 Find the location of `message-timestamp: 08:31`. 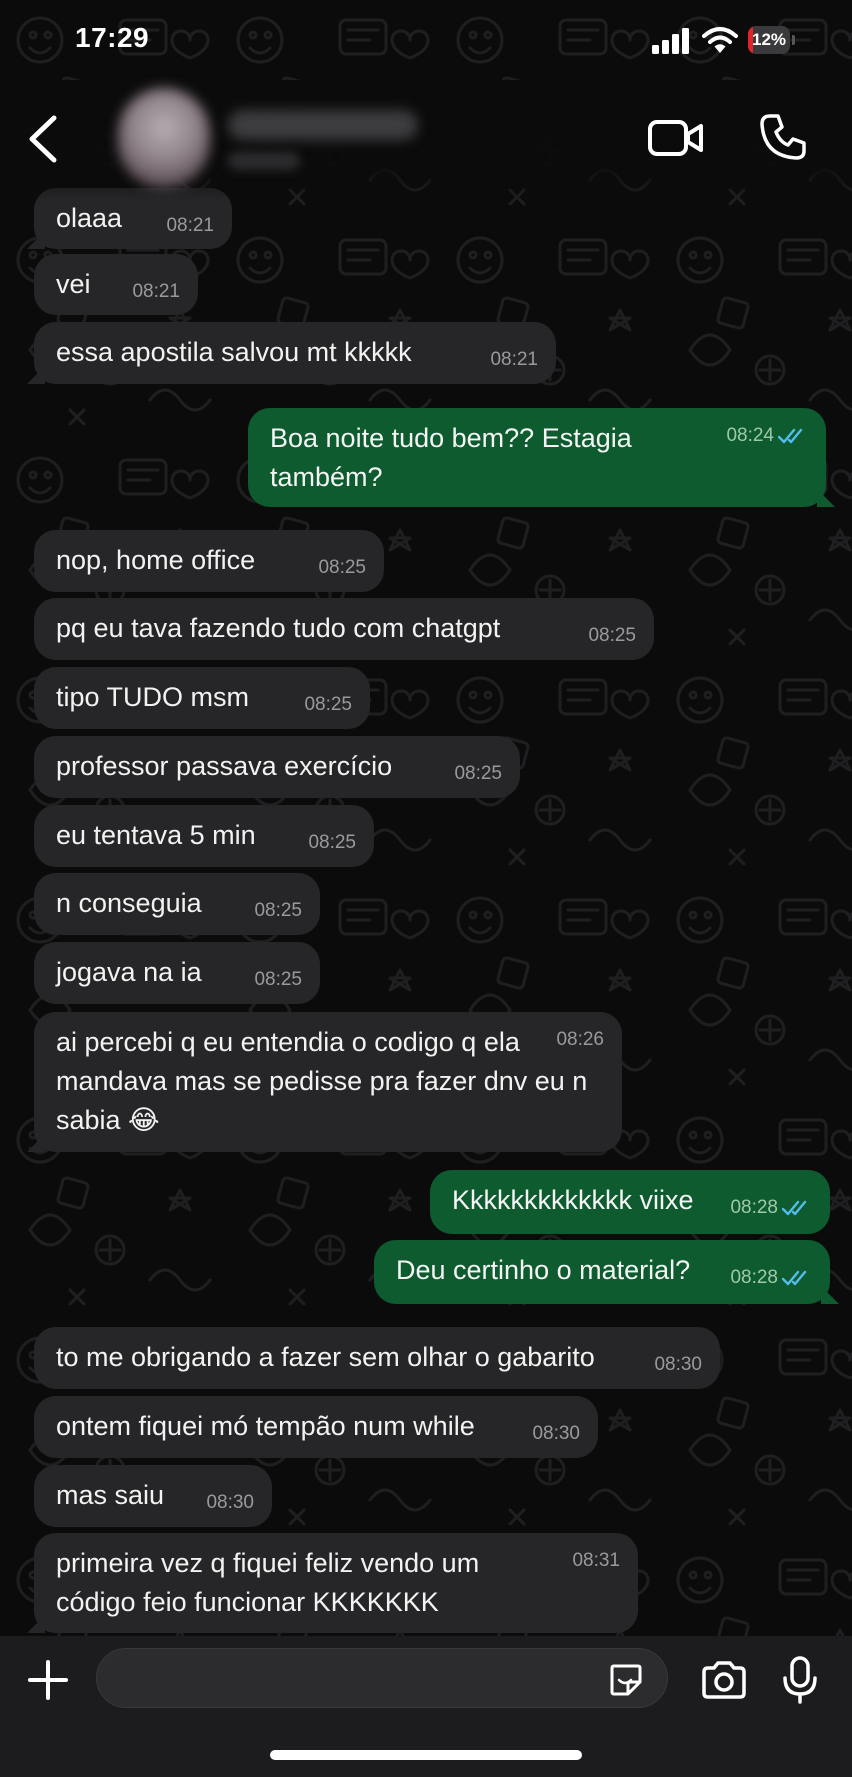

message-timestamp: 08:31 is located at coordinates (596, 1561).